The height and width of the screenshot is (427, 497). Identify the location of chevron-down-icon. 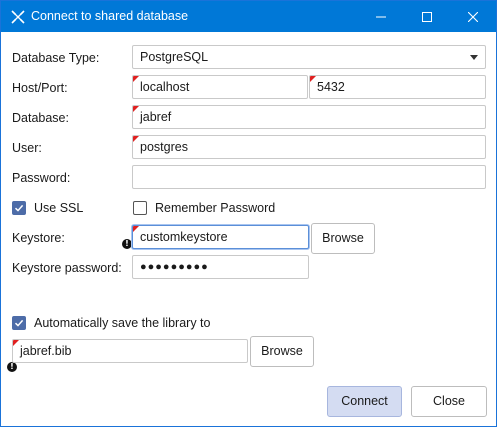
(474, 57).